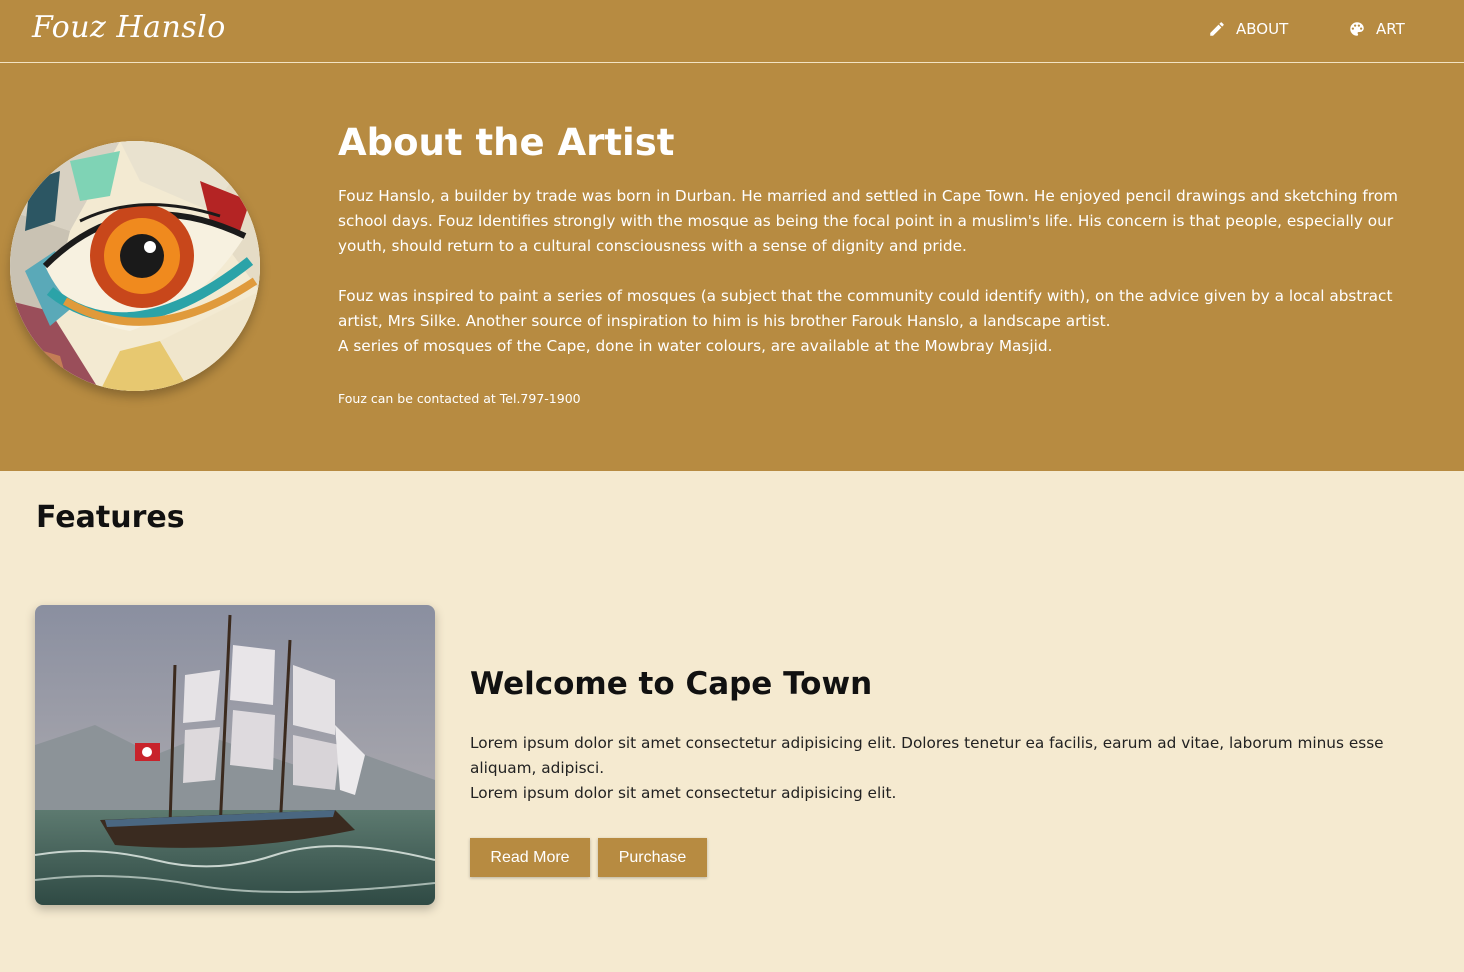 The width and height of the screenshot is (1464, 972). What do you see at coordinates (129, 27) in the screenshot?
I see `brand-logo: Fouz Hanslo` at bounding box center [129, 27].